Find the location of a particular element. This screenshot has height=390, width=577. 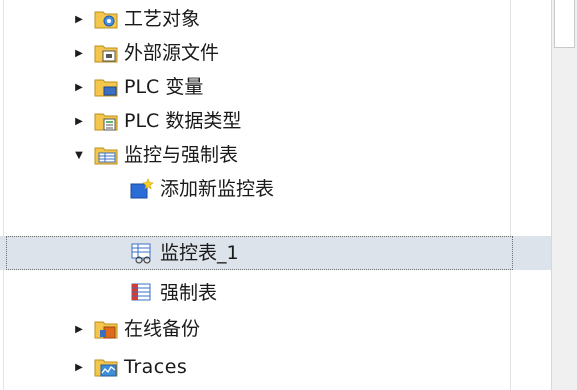

tree-item-label: Traces is located at coordinates (156, 367).